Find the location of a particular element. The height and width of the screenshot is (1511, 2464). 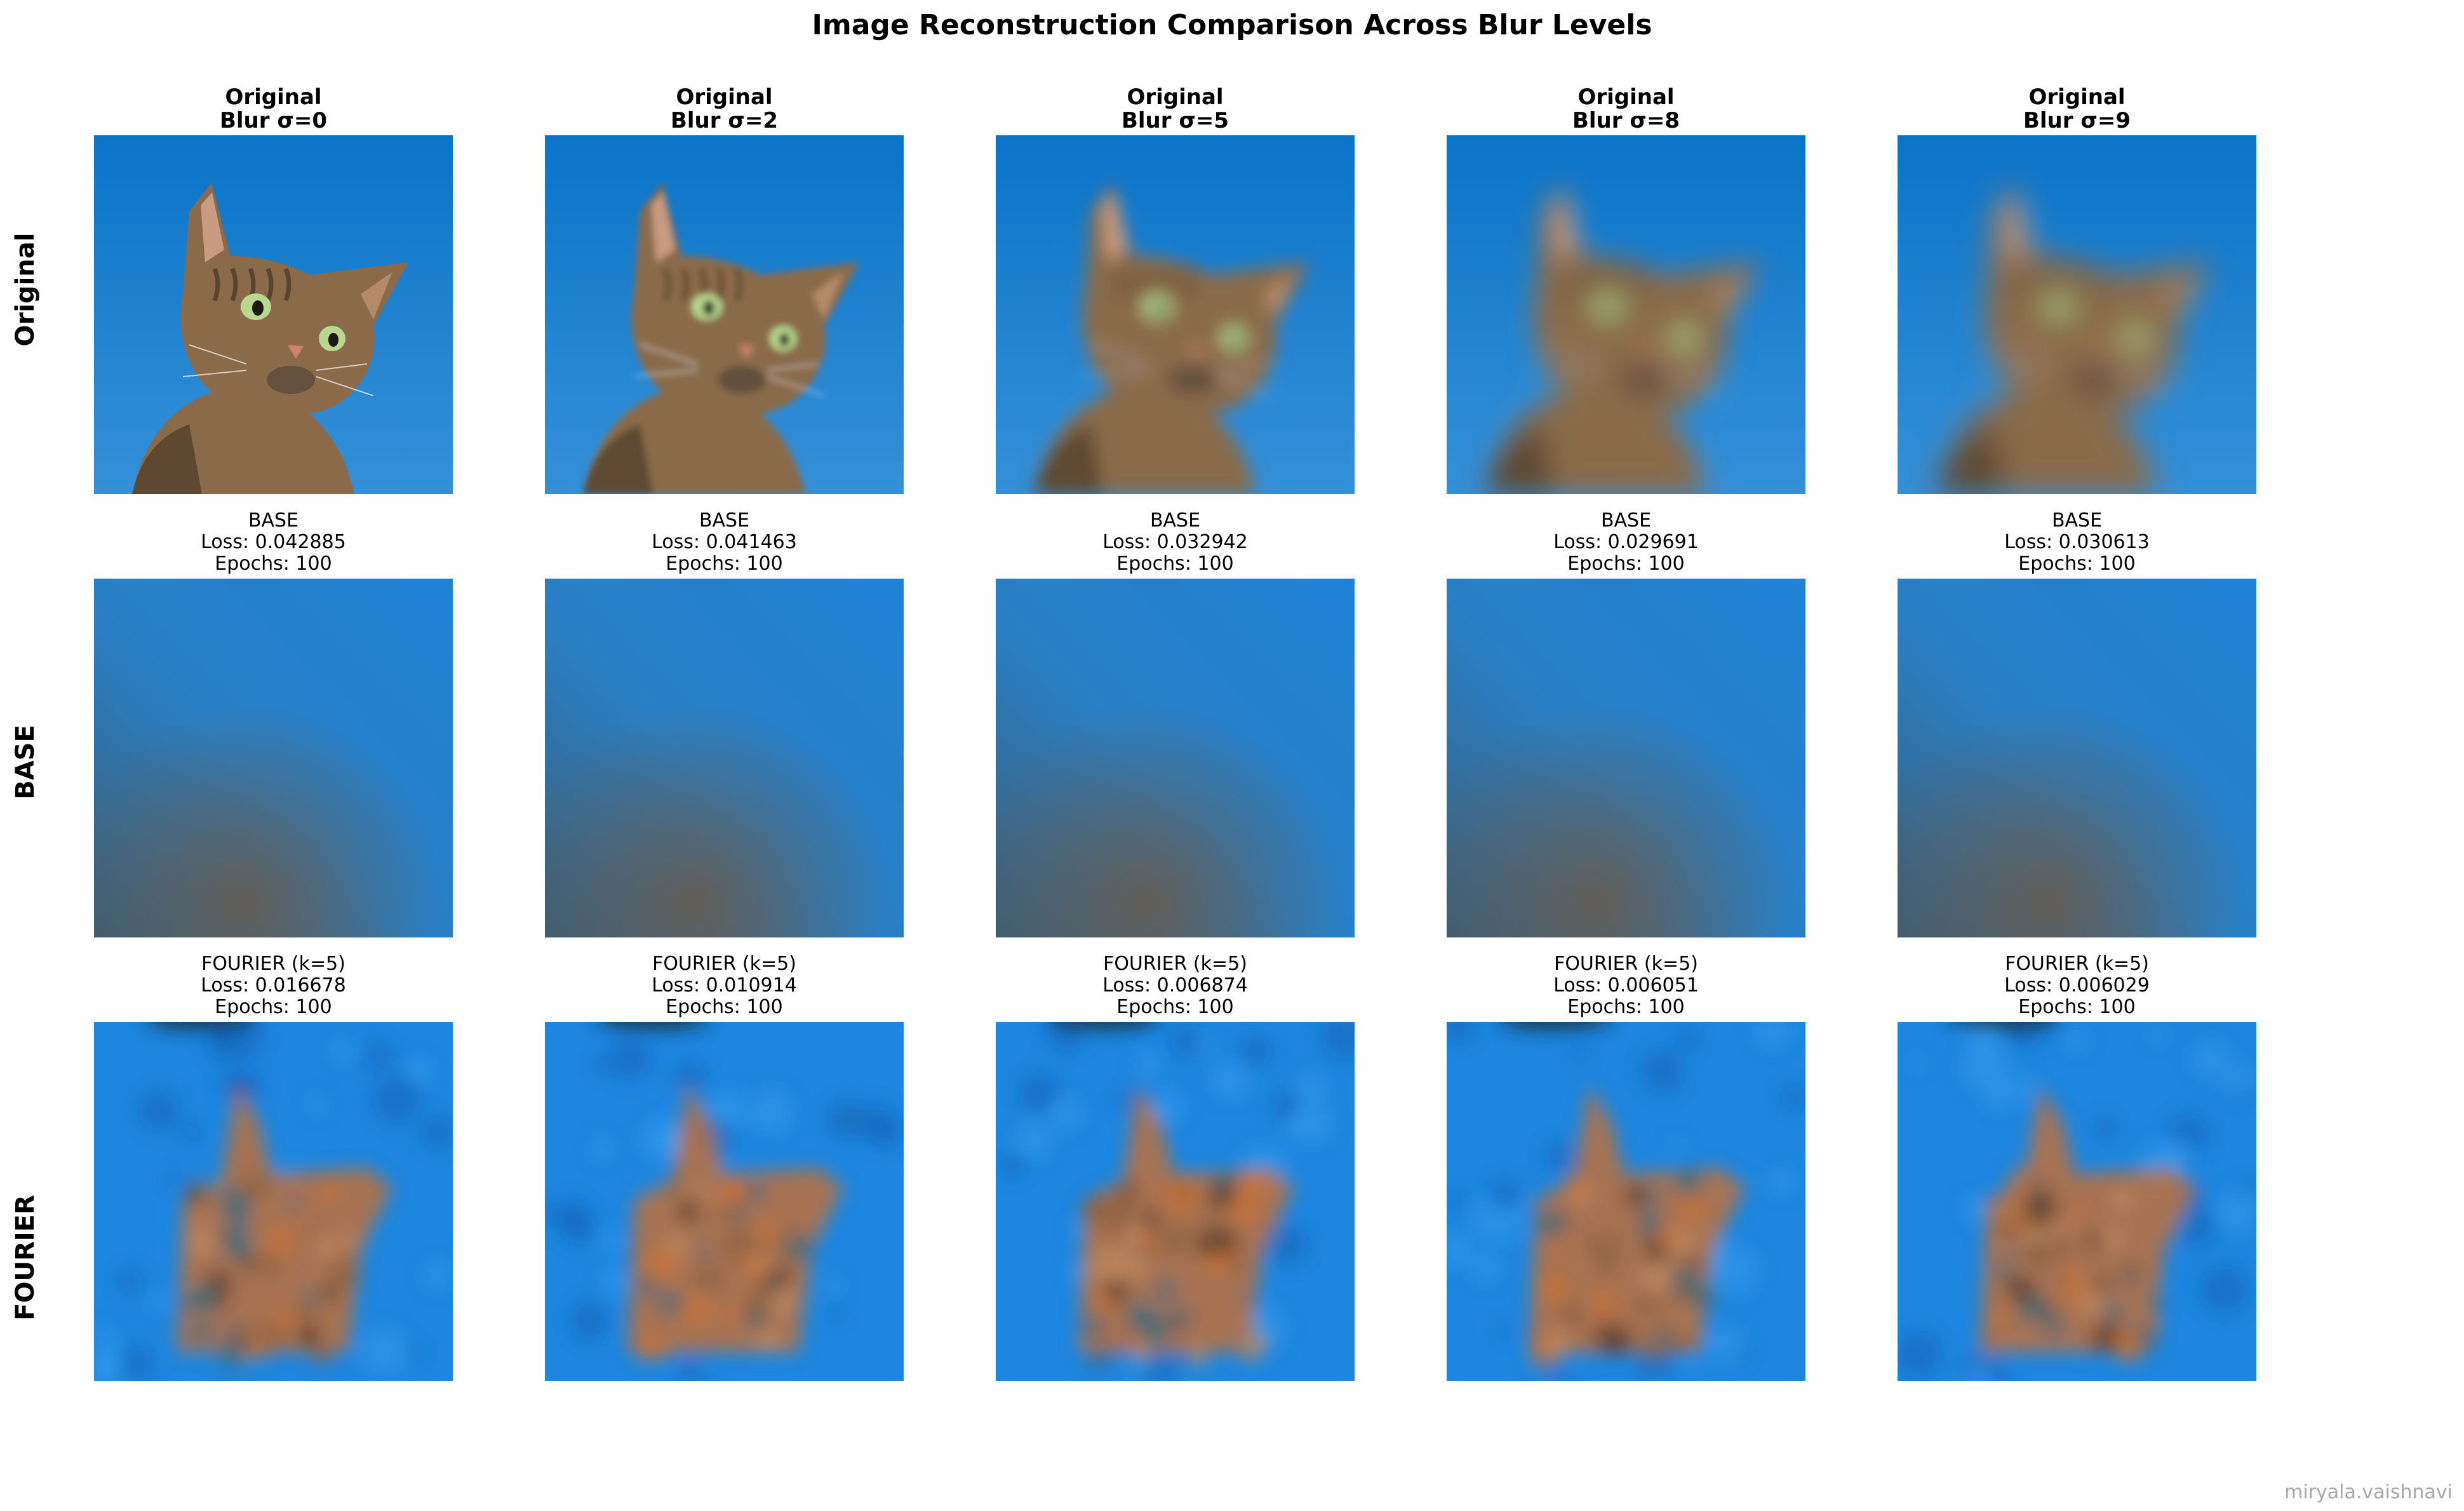

panel-title: FOURIER (k=5) Loss: 0.010914 Epochs: 100 is located at coordinates (724, 985).